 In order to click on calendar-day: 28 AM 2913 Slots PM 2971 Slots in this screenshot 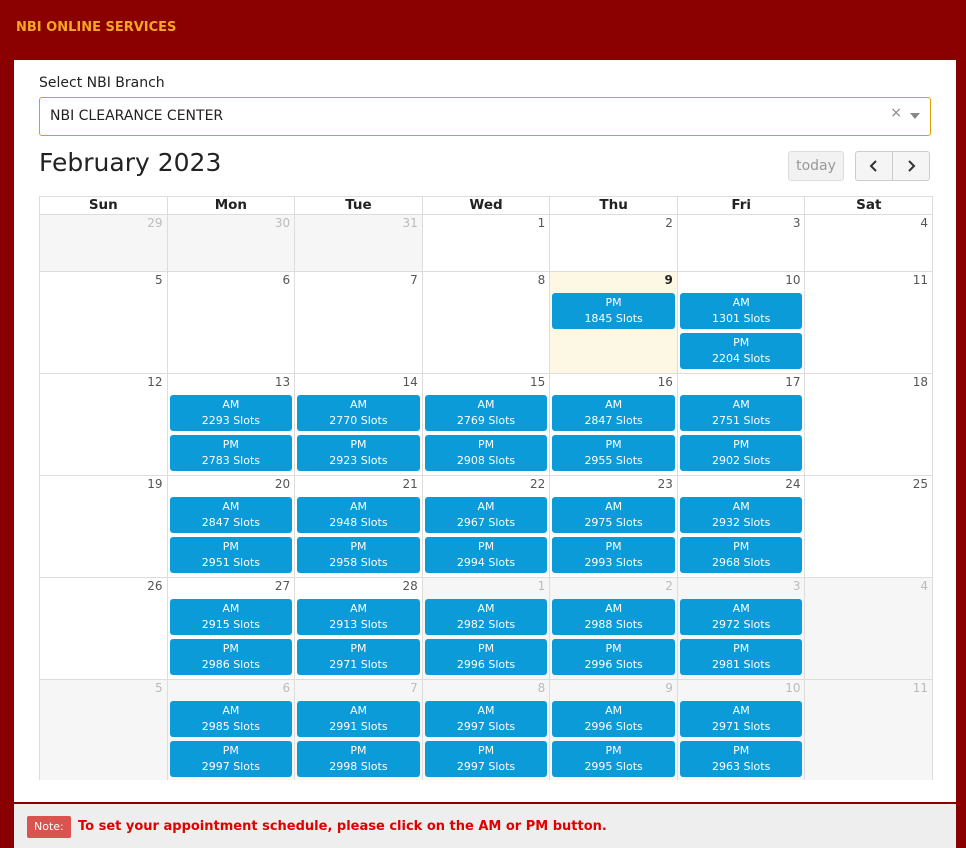, I will do `click(359, 628)`.